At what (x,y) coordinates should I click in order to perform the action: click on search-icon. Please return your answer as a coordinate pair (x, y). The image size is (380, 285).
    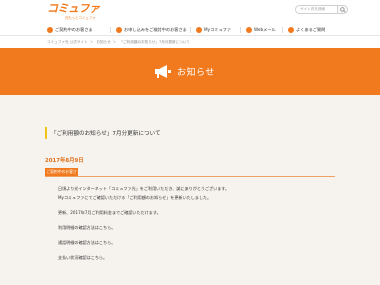
    Looking at the image, I should click on (343, 10).